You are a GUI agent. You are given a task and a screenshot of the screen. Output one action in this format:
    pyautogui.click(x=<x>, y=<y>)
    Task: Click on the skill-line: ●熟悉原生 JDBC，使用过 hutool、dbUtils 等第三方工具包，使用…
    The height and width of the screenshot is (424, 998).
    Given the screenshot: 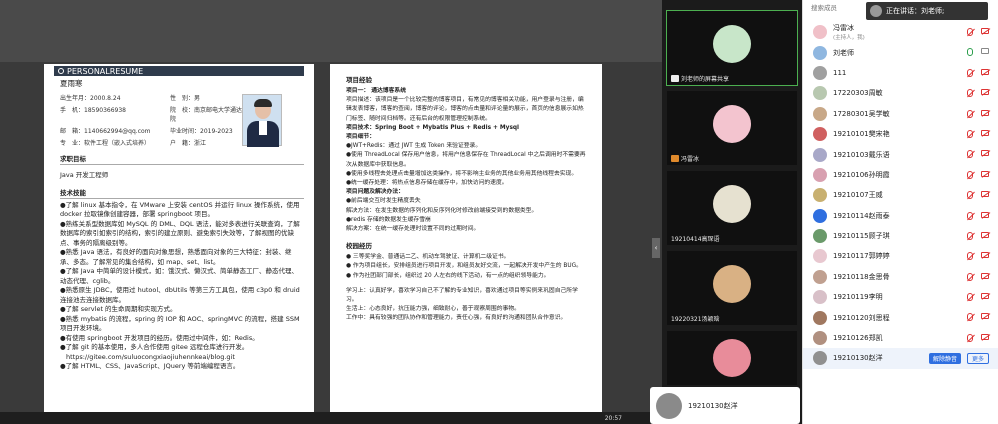 What is the action you would take?
    pyautogui.click(x=180, y=295)
    